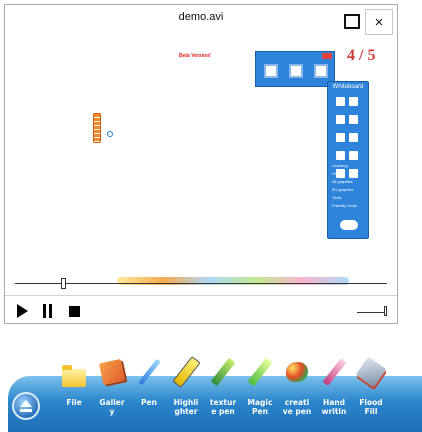 This screenshot has width=422, height=432. I want to click on play-icon, so click(22, 311).